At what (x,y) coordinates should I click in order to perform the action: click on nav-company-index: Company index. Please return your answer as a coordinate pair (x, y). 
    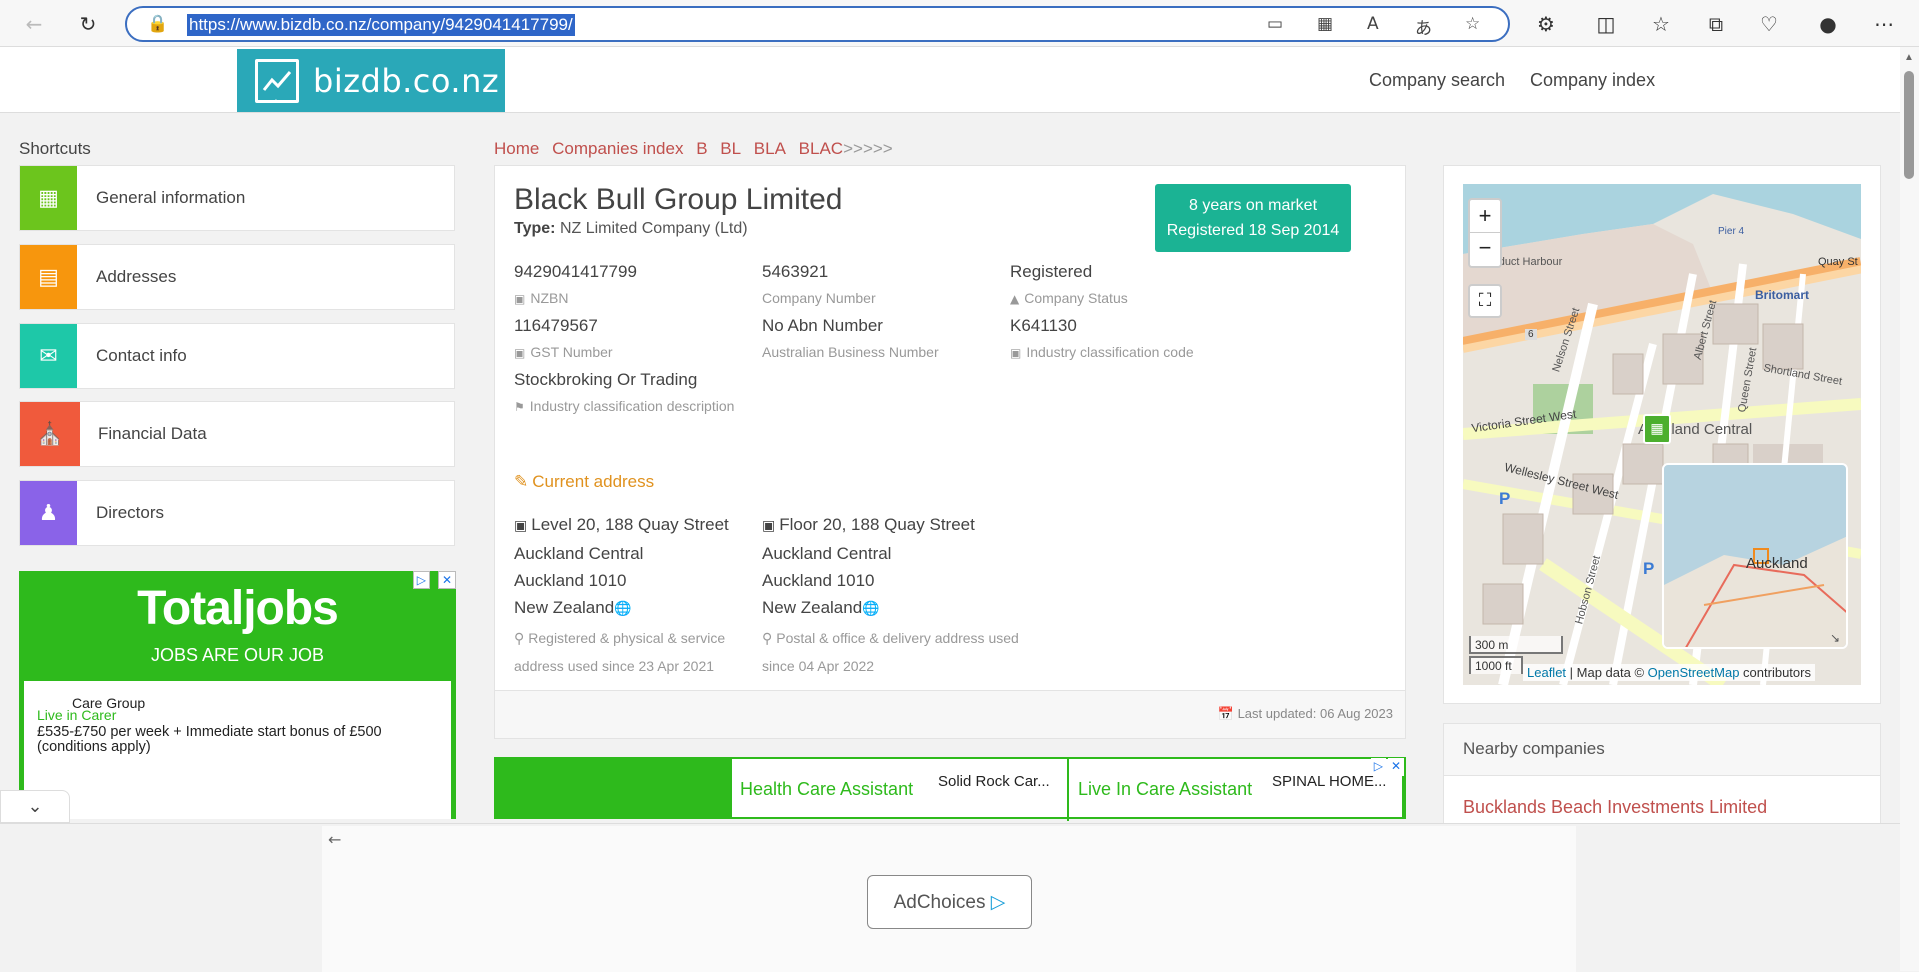
    Looking at the image, I should click on (1592, 80).